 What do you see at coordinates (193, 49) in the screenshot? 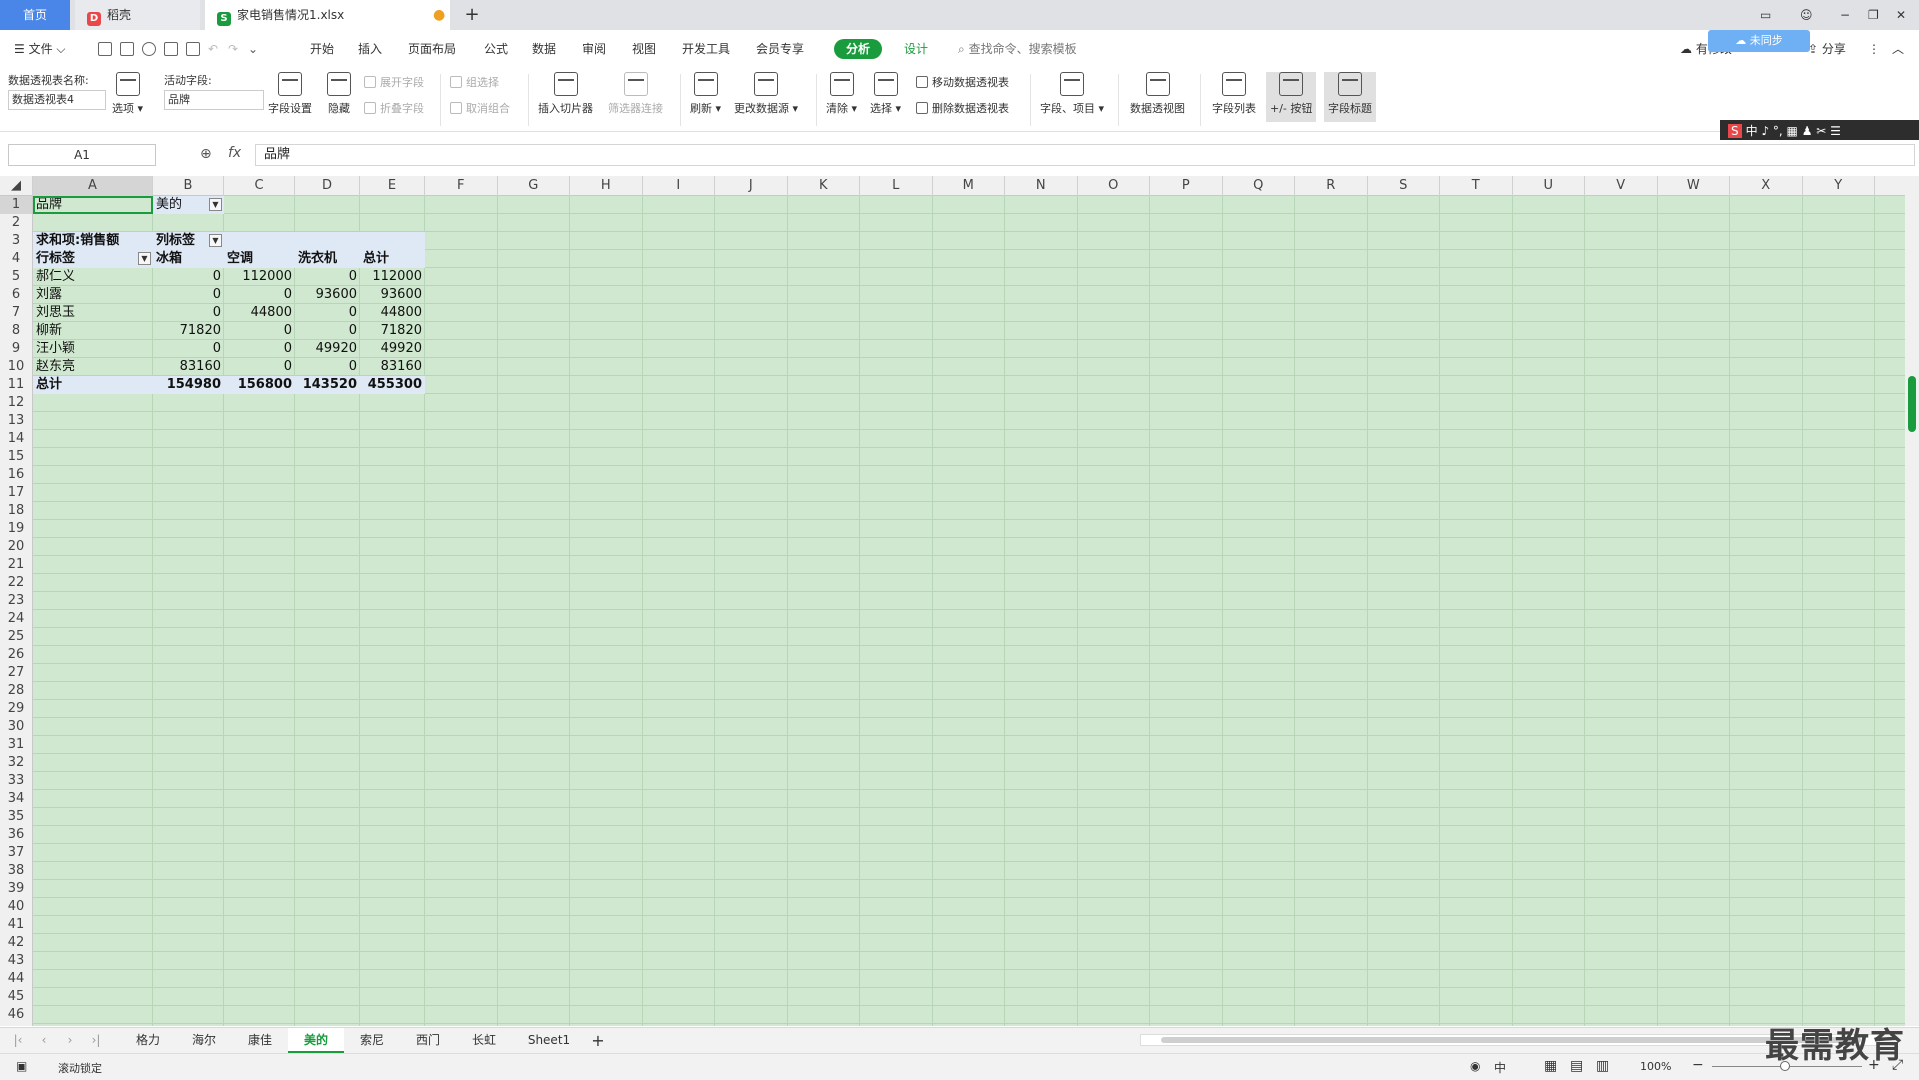
I see `print-preview-icon` at bounding box center [193, 49].